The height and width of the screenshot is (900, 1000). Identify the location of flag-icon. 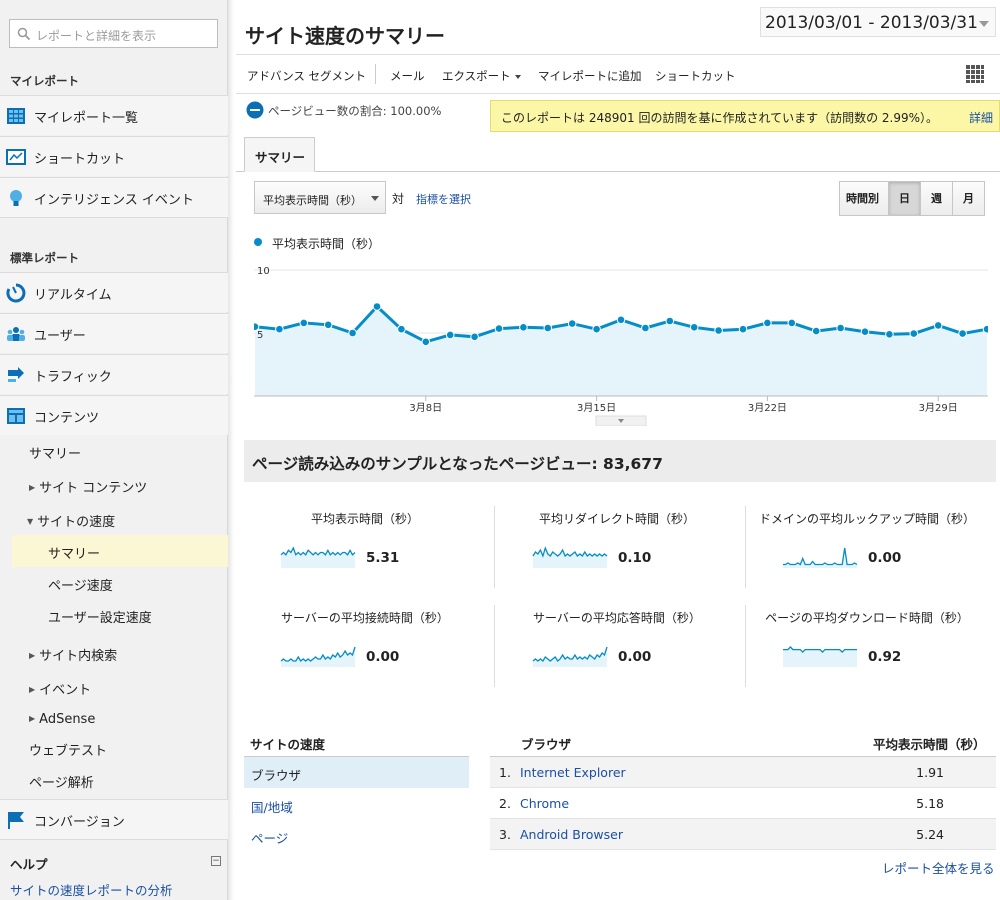
(16, 820).